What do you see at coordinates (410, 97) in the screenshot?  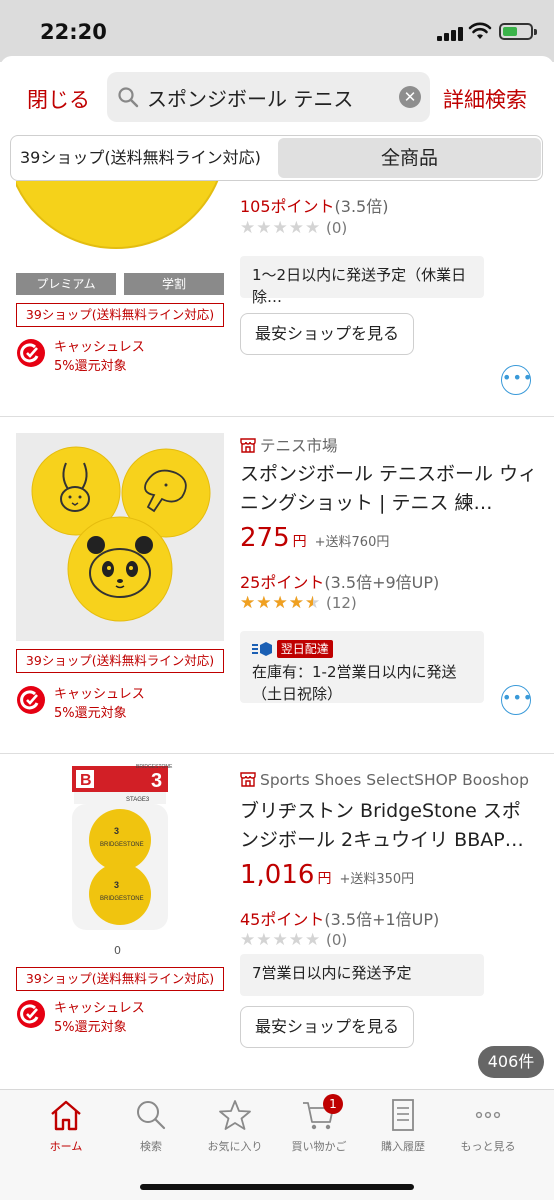 I see `clear-search-button: ✕` at bounding box center [410, 97].